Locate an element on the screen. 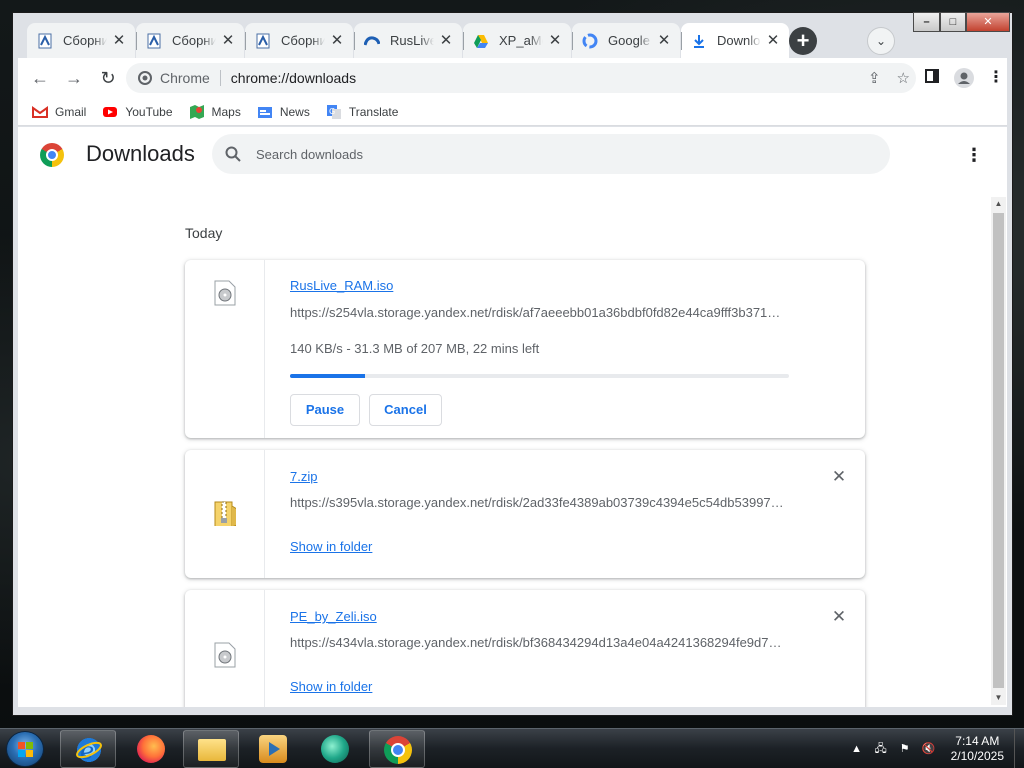 The width and height of the screenshot is (1024, 768). file-name-link: RusLive_RAM.iso is located at coordinates (341, 285).